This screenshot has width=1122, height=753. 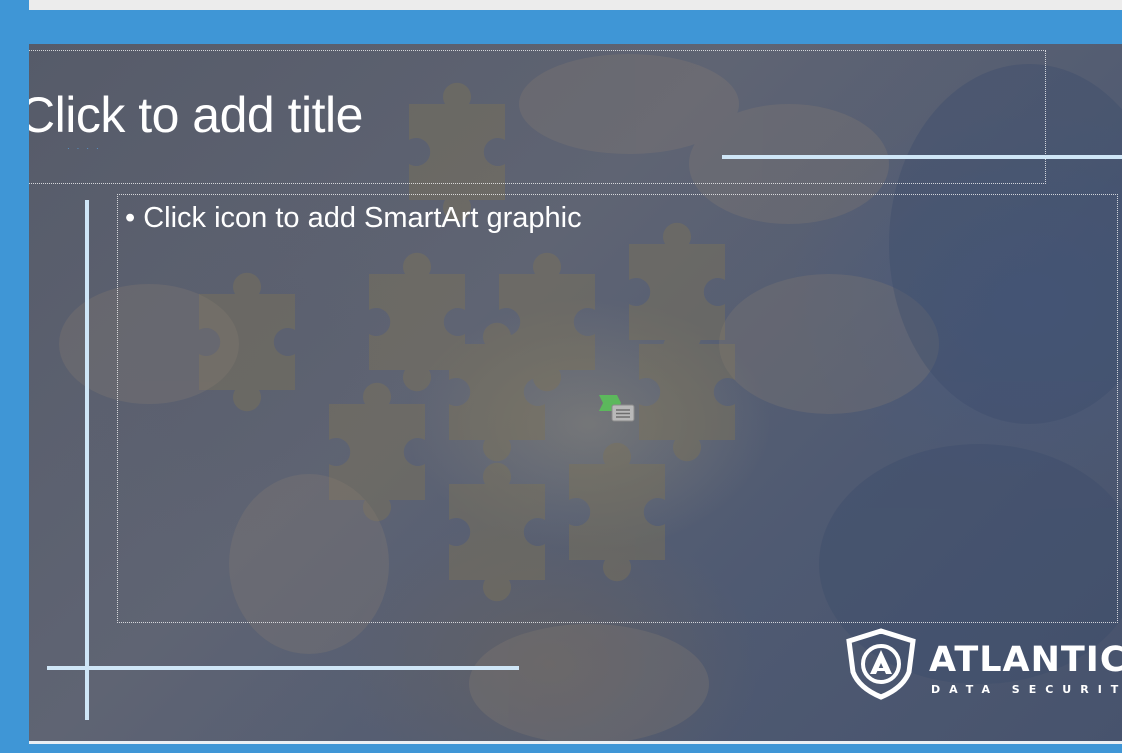 What do you see at coordinates (575, 742) in the screenshot?
I see `slide-bottom-edge` at bounding box center [575, 742].